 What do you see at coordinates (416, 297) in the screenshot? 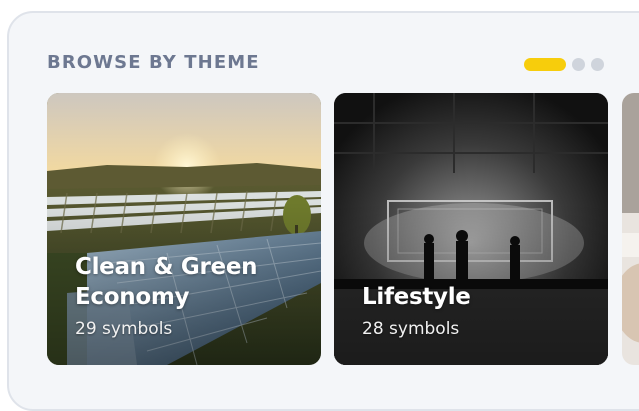
I see `theme-title: Lifestyle` at bounding box center [416, 297].